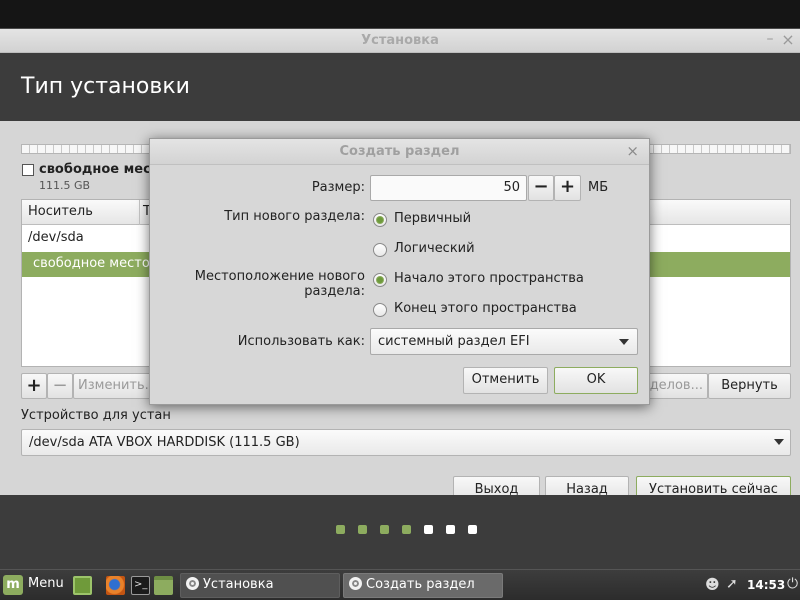 This screenshot has height=600, width=800. Describe the element at coordinates (434, 248) in the screenshot. I see `radio-logical-label: Логический` at that location.